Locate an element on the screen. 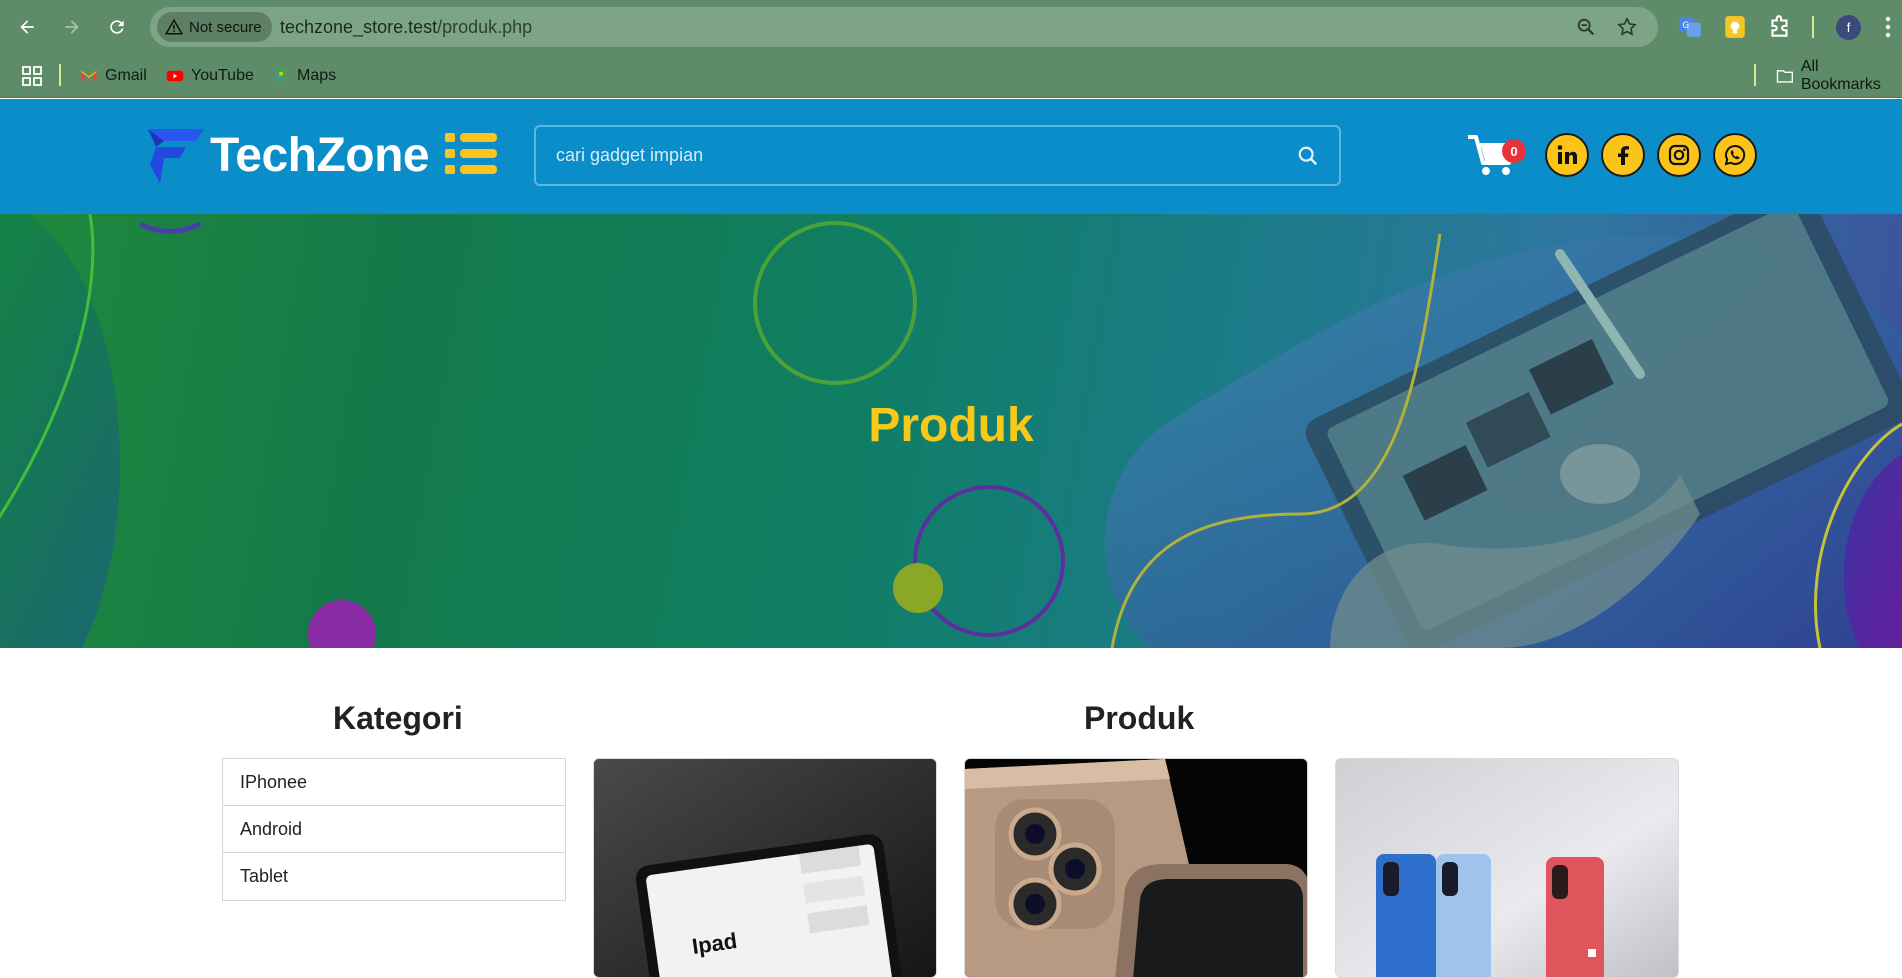  security-label: Not secure is located at coordinates (225, 27).